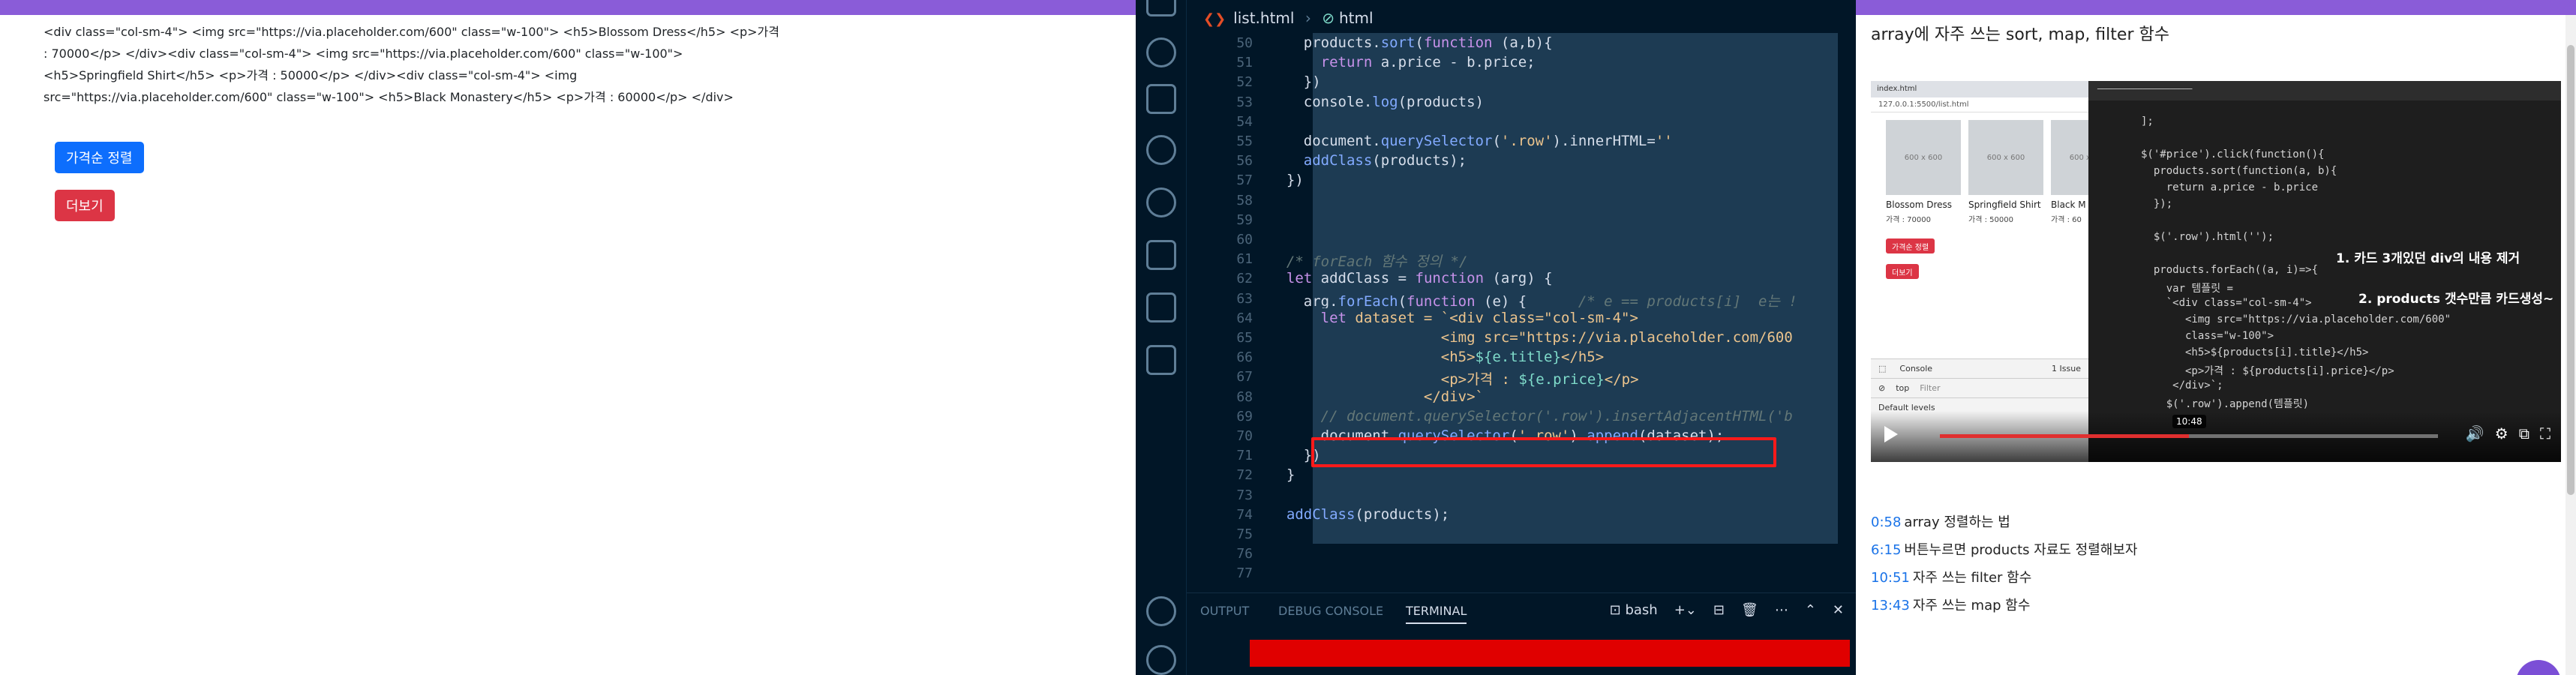  What do you see at coordinates (1161, 360) in the screenshot?
I see `remote-explorer-icon` at bounding box center [1161, 360].